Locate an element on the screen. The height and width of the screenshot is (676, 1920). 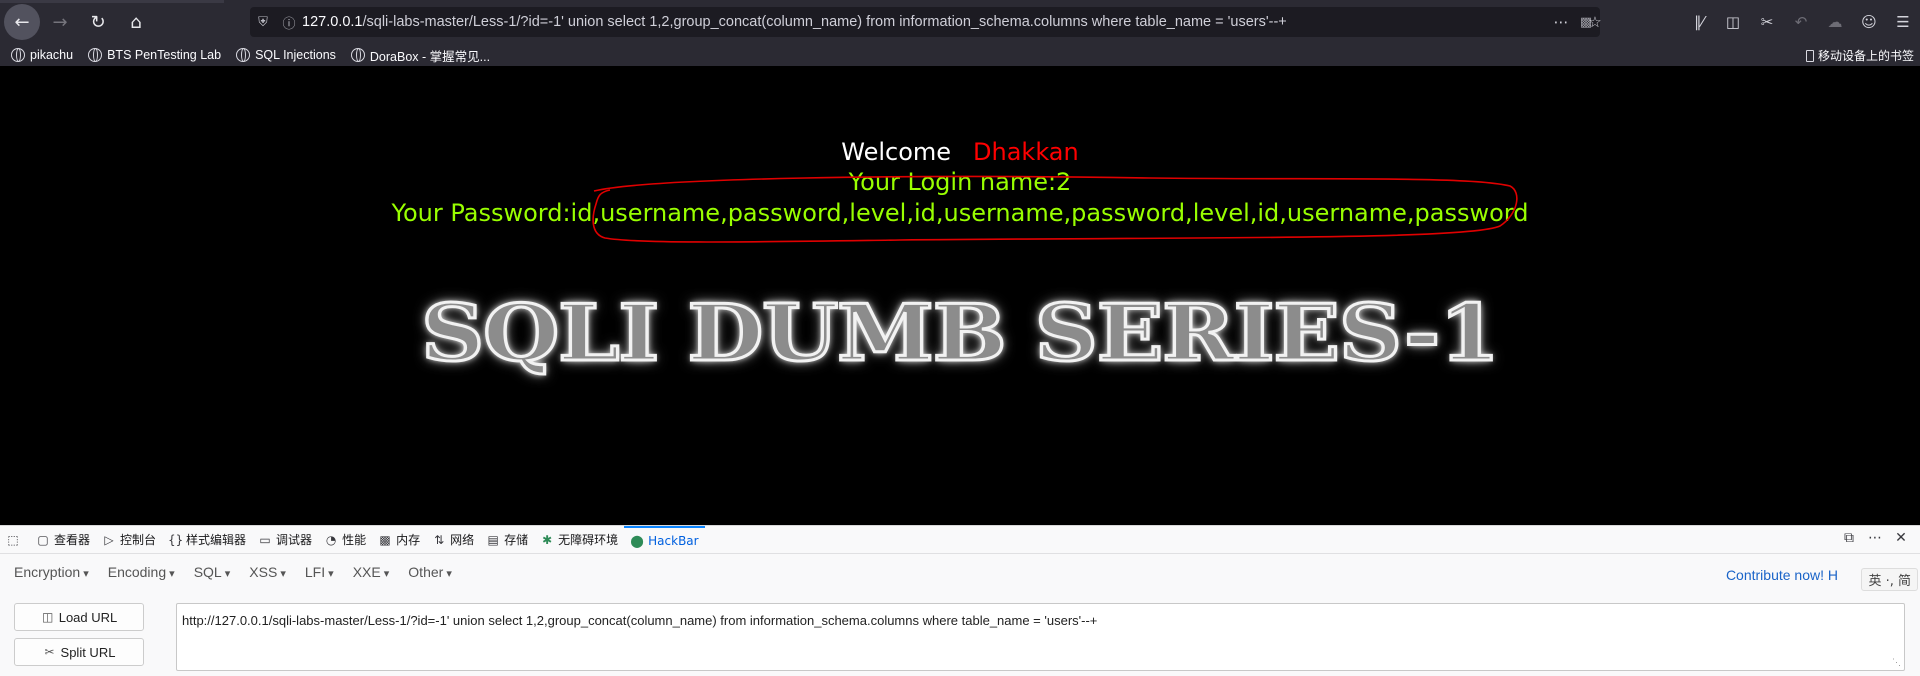
tab-inspector: ▢ 查看器 is located at coordinates (63, 540).